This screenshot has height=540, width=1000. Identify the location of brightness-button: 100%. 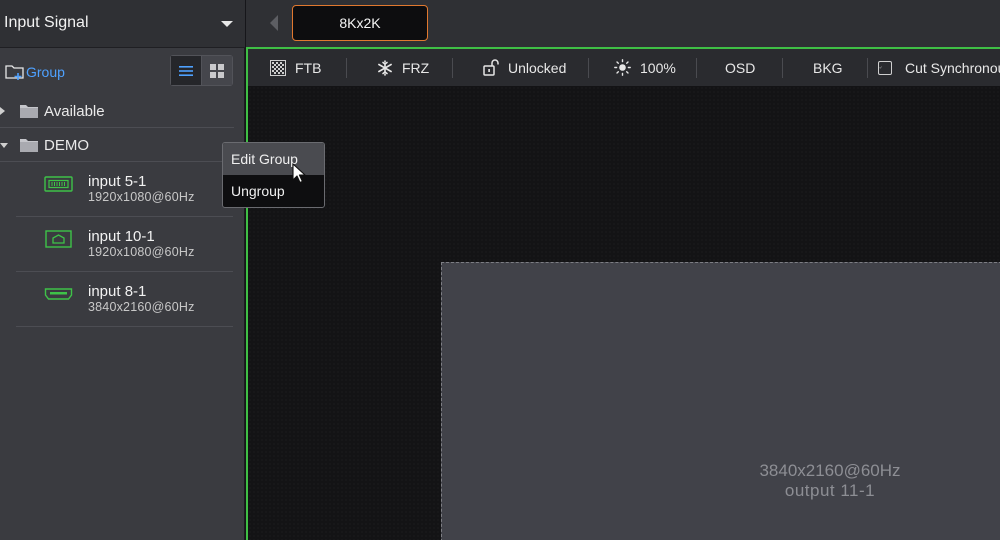
(645, 67).